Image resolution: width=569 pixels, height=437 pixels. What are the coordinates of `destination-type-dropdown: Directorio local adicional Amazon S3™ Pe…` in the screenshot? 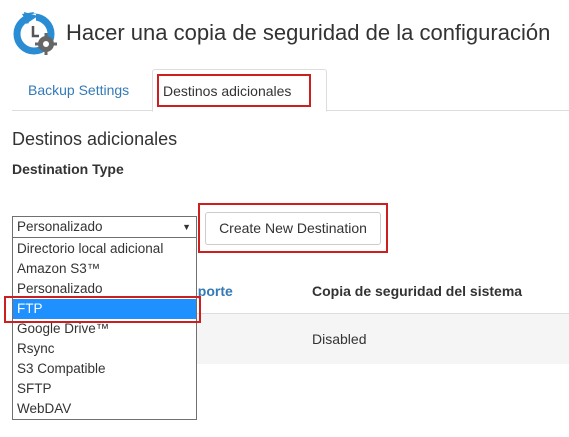 It's located at (104, 329).